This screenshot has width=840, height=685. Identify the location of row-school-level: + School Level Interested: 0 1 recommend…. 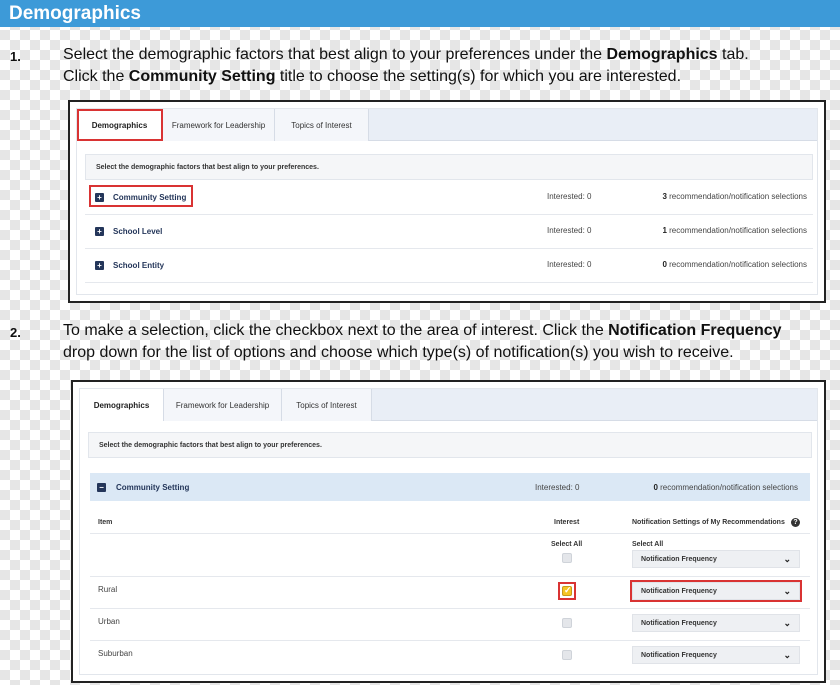
(449, 232).